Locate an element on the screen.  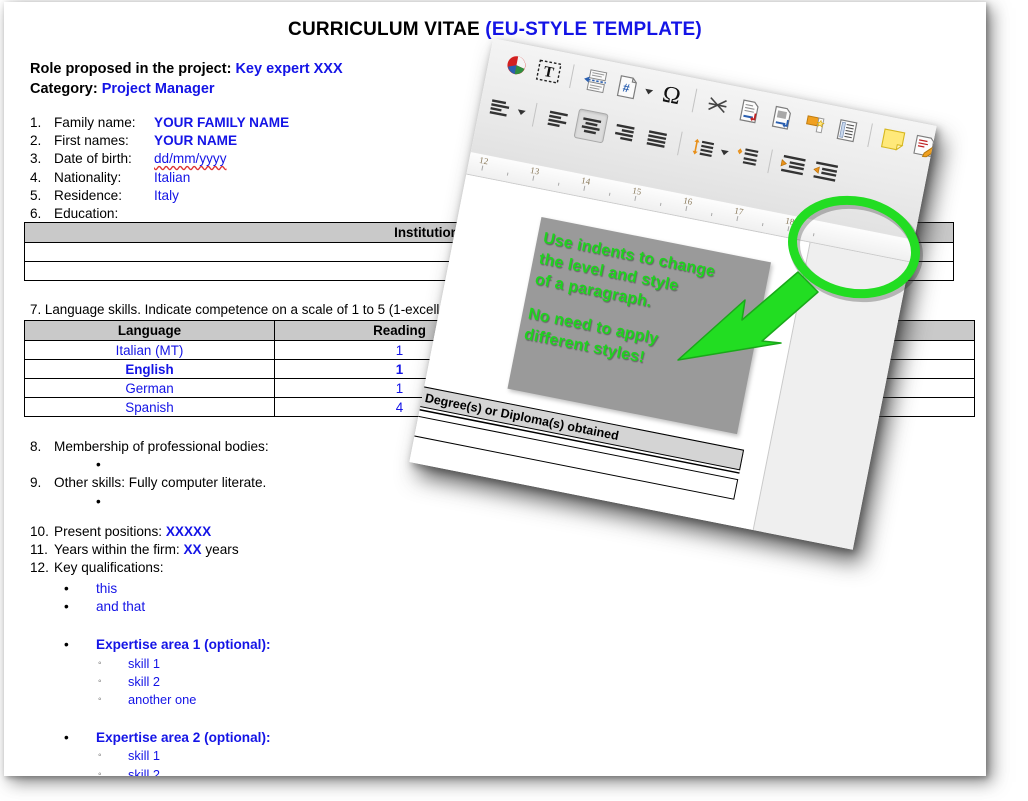
text-box-icon: T is located at coordinates (548, 71).